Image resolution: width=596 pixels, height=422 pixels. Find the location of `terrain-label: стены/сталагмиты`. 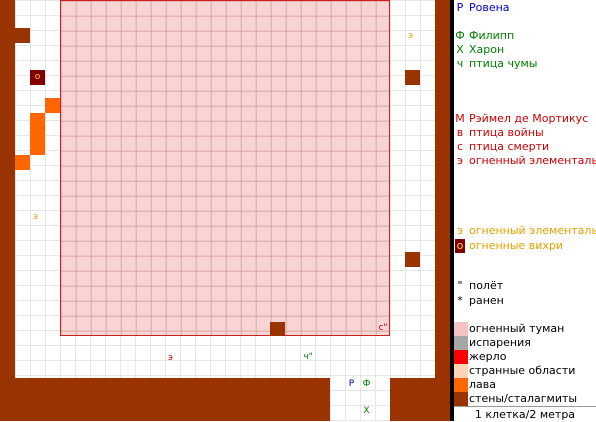

terrain-label: стены/сталагмиты is located at coordinates (523, 398).